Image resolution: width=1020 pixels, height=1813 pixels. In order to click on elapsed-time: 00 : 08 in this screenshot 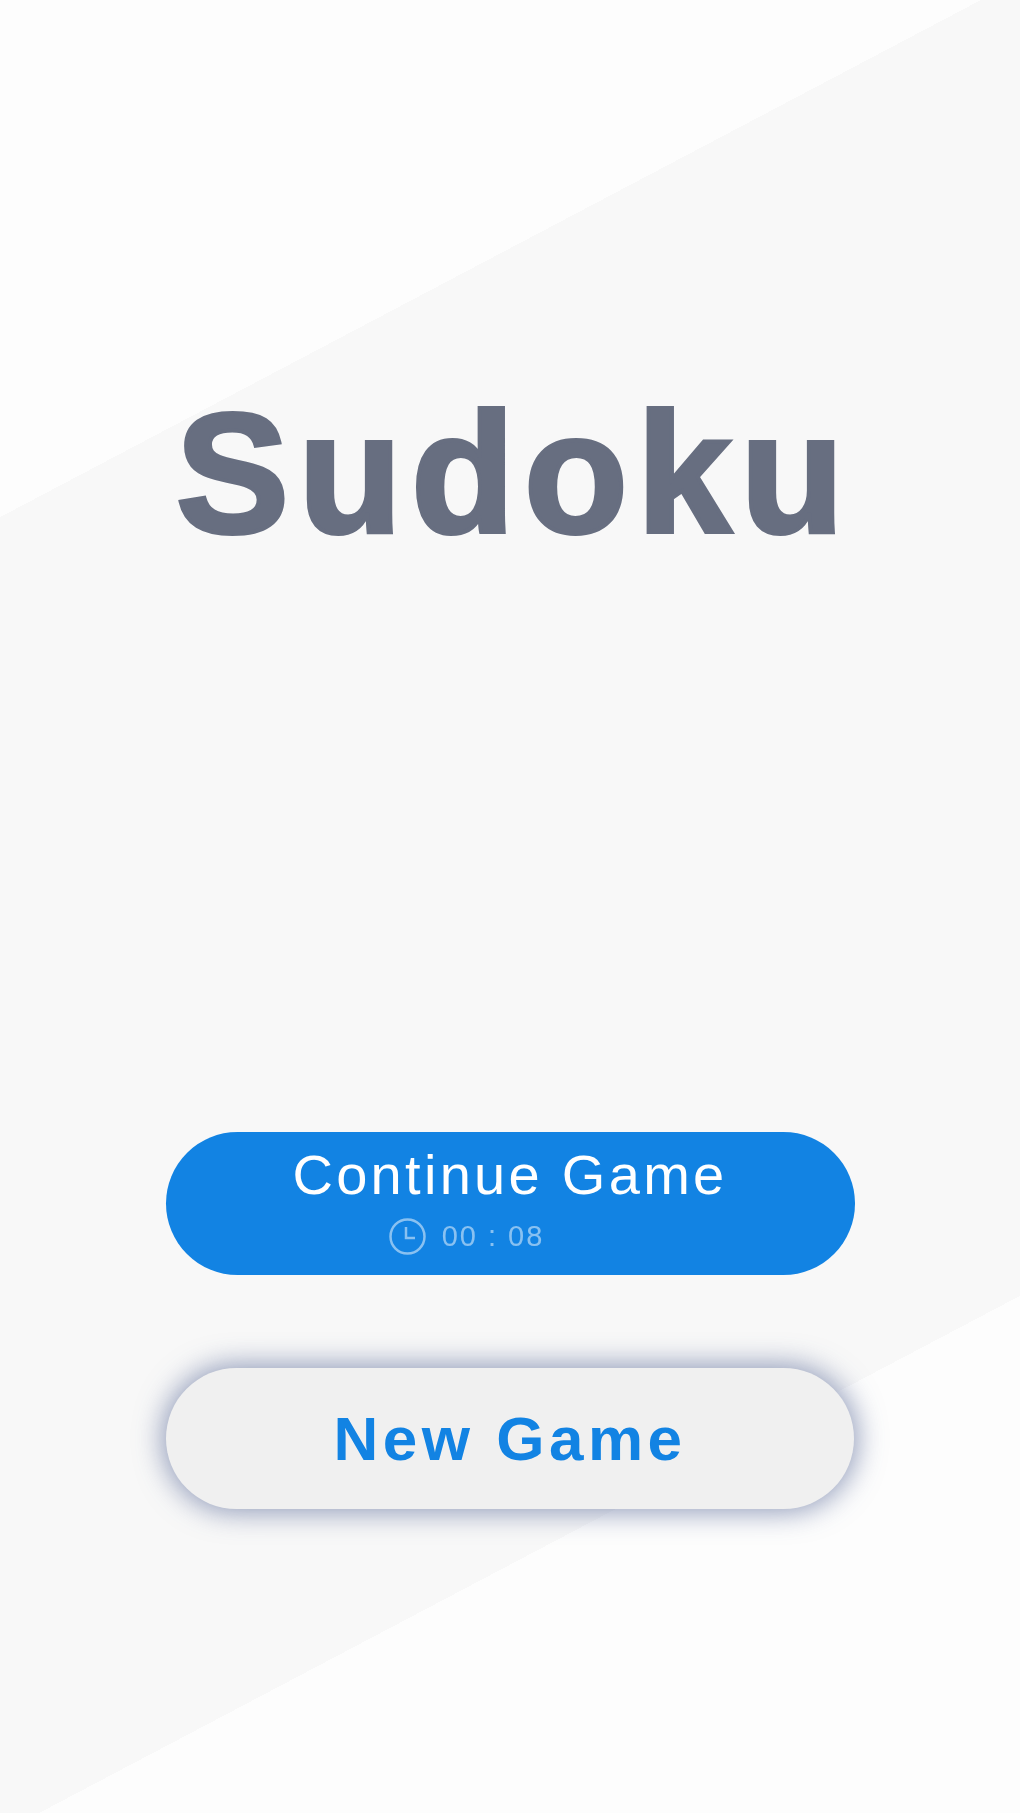, I will do `click(493, 1236)`.